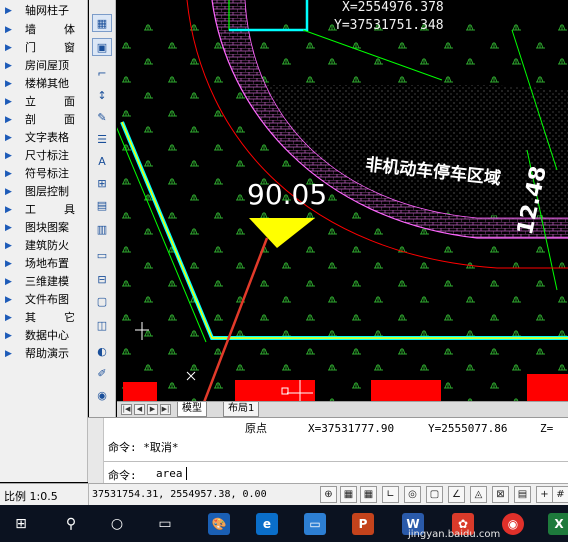  I want to click on origin-x: X=37531777.90, so click(351, 428).